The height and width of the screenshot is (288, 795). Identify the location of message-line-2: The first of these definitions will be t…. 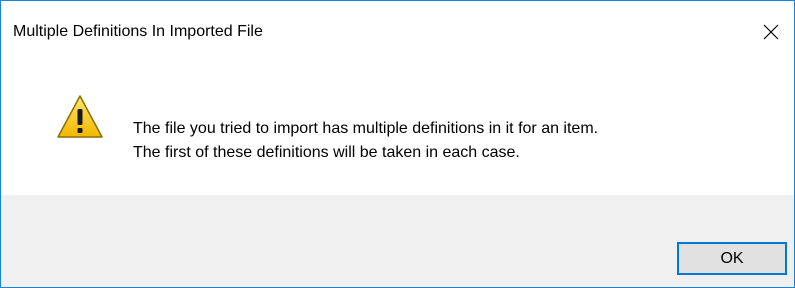
(326, 152).